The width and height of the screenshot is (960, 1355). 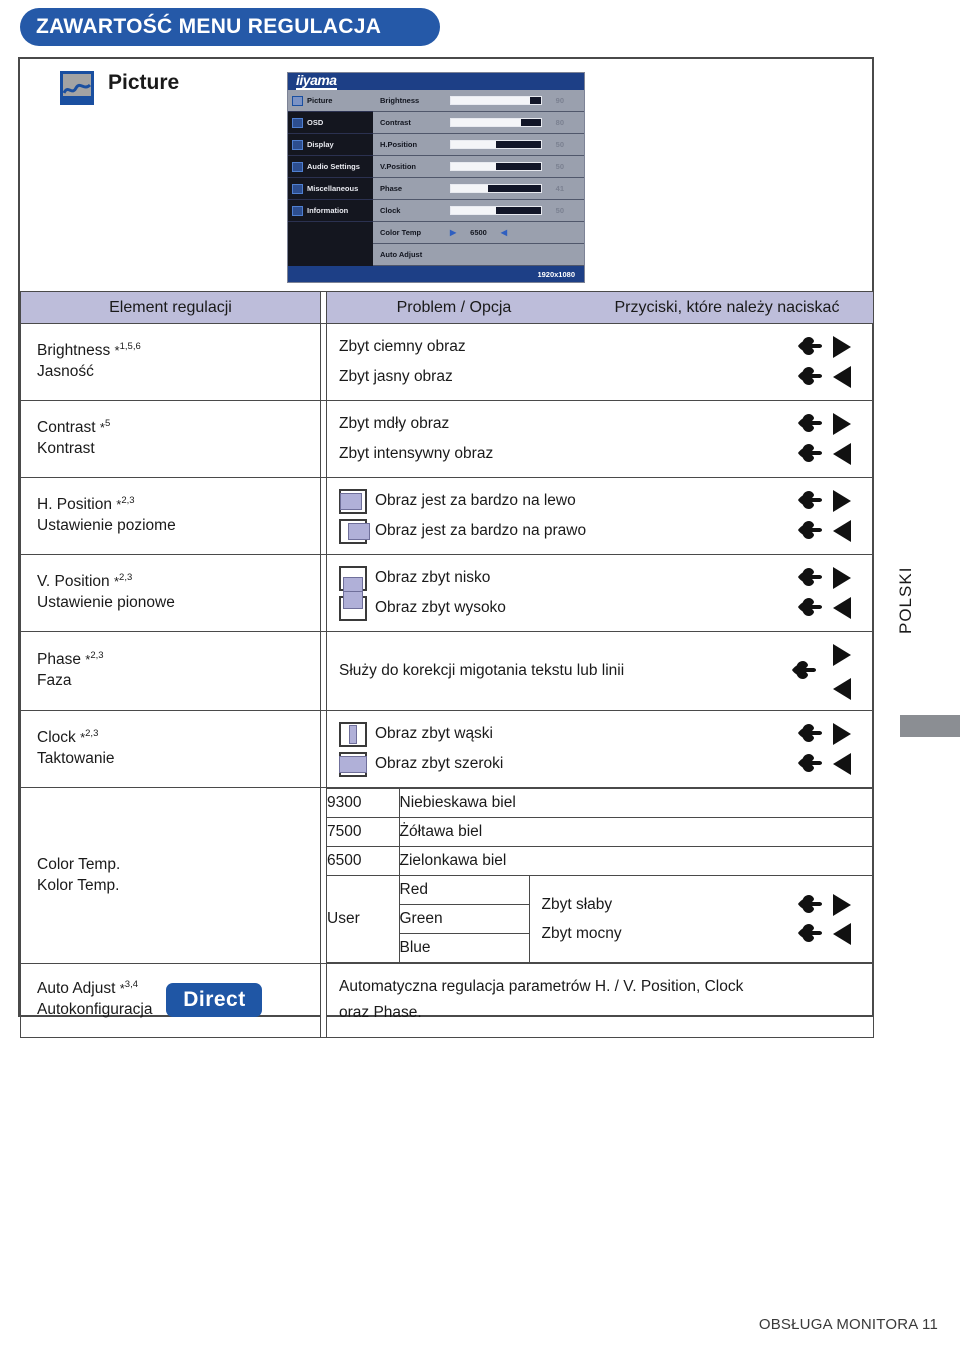 I want to click on row-label-phase: Phase *2,3 Faza, so click(x=170, y=671).